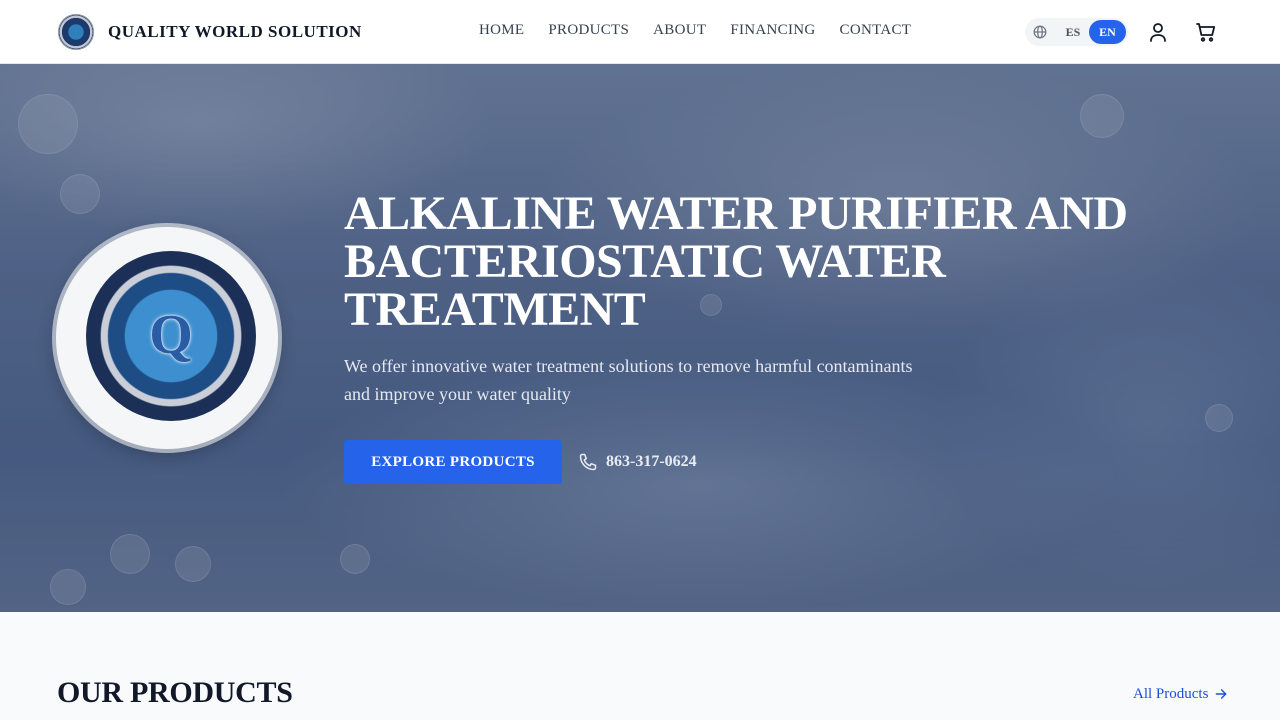 The height and width of the screenshot is (720, 1280). What do you see at coordinates (588, 30) in the screenshot?
I see `nav-item-products: PRODUCTS` at bounding box center [588, 30].